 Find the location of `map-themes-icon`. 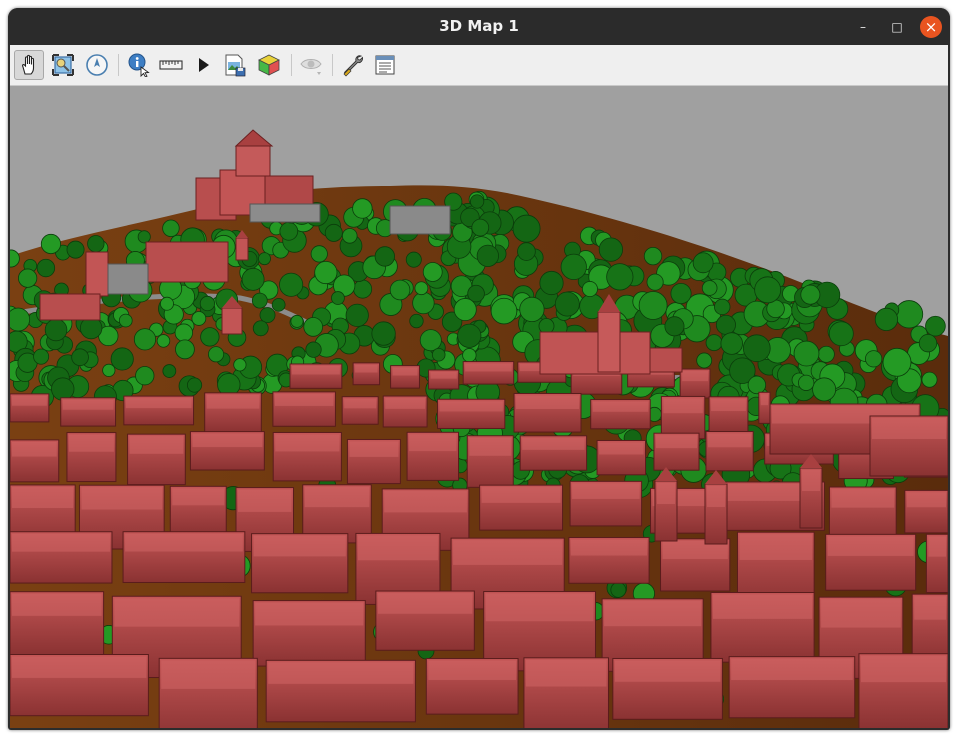

map-themes-icon is located at coordinates (311, 67).